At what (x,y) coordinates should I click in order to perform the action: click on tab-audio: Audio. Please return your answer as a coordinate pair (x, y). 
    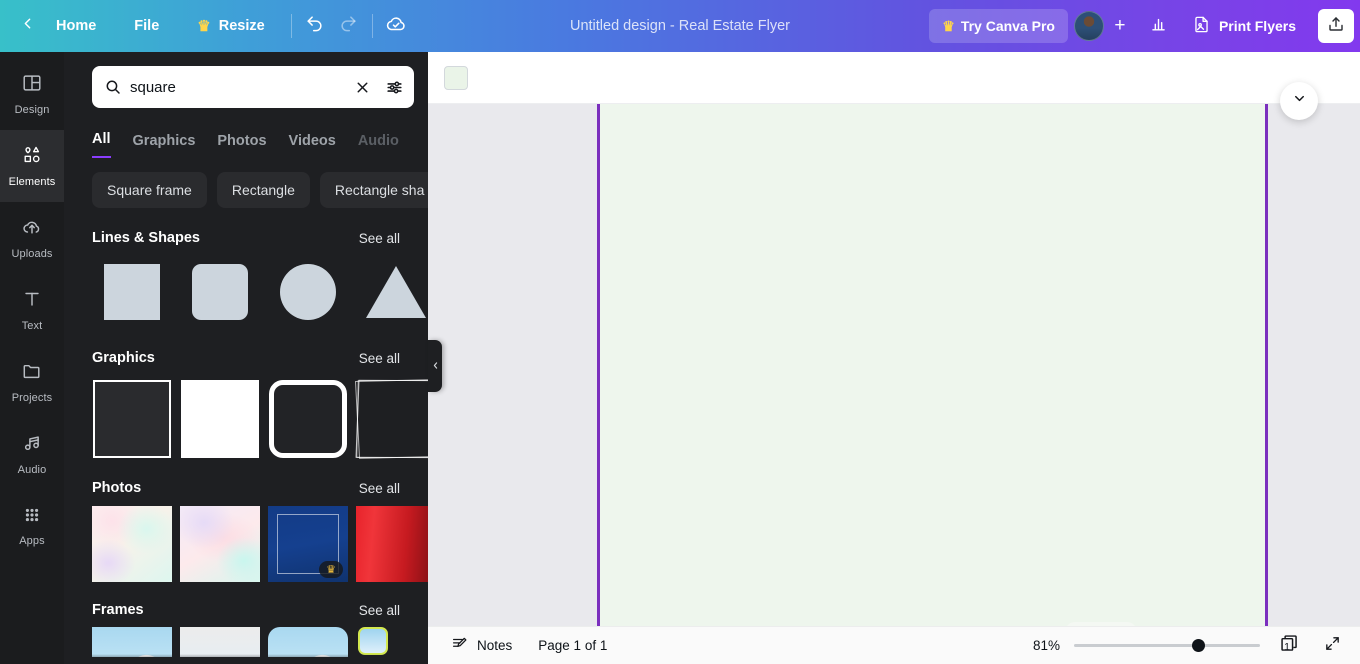
    Looking at the image, I should click on (378, 145).